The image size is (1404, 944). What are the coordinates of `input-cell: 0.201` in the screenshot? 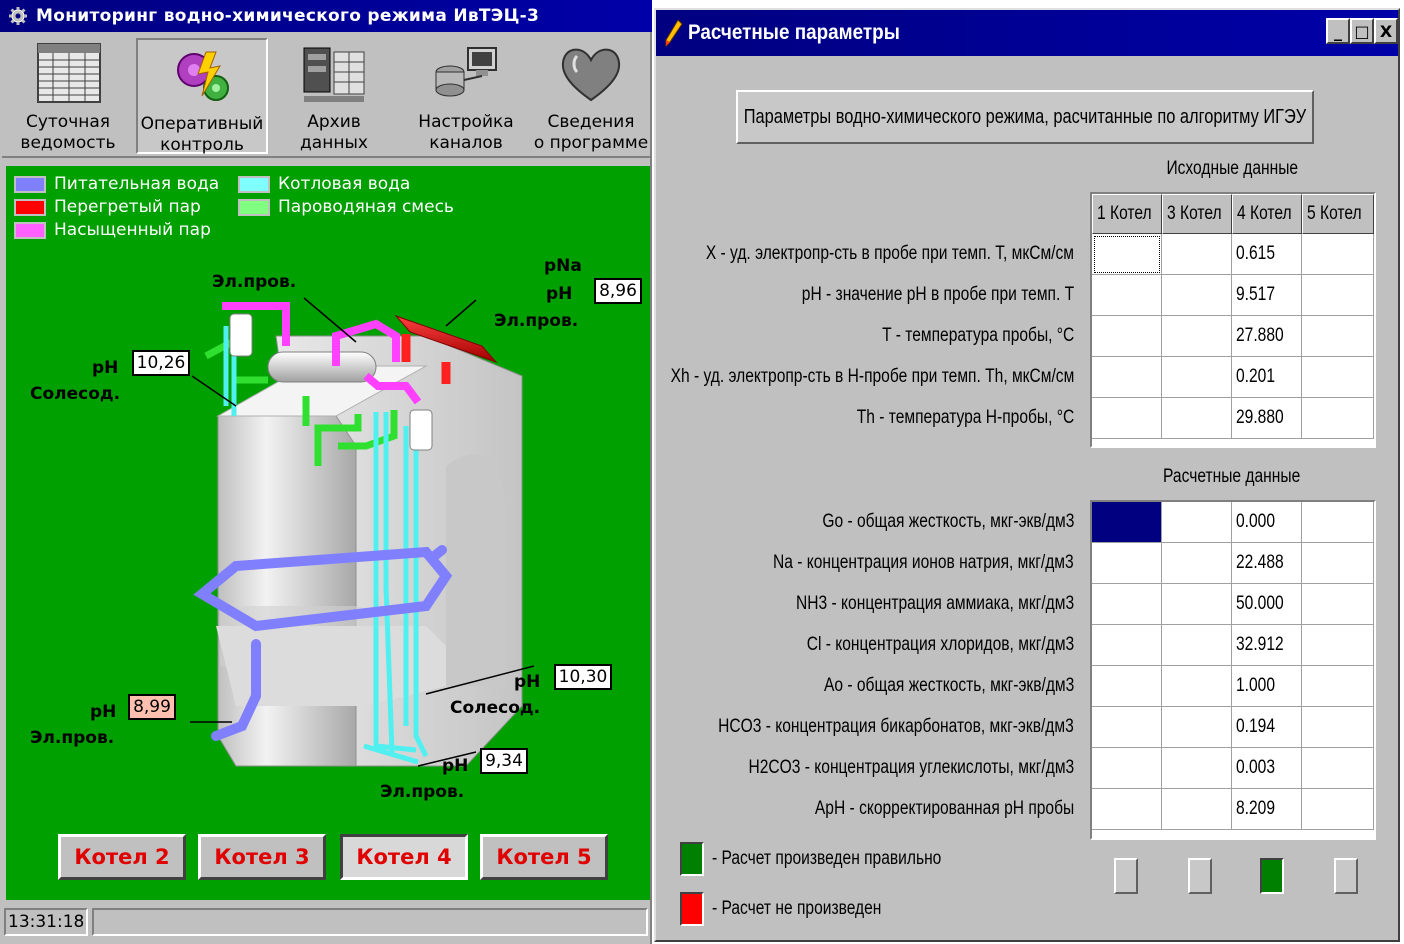 It's located at (1267, 377).